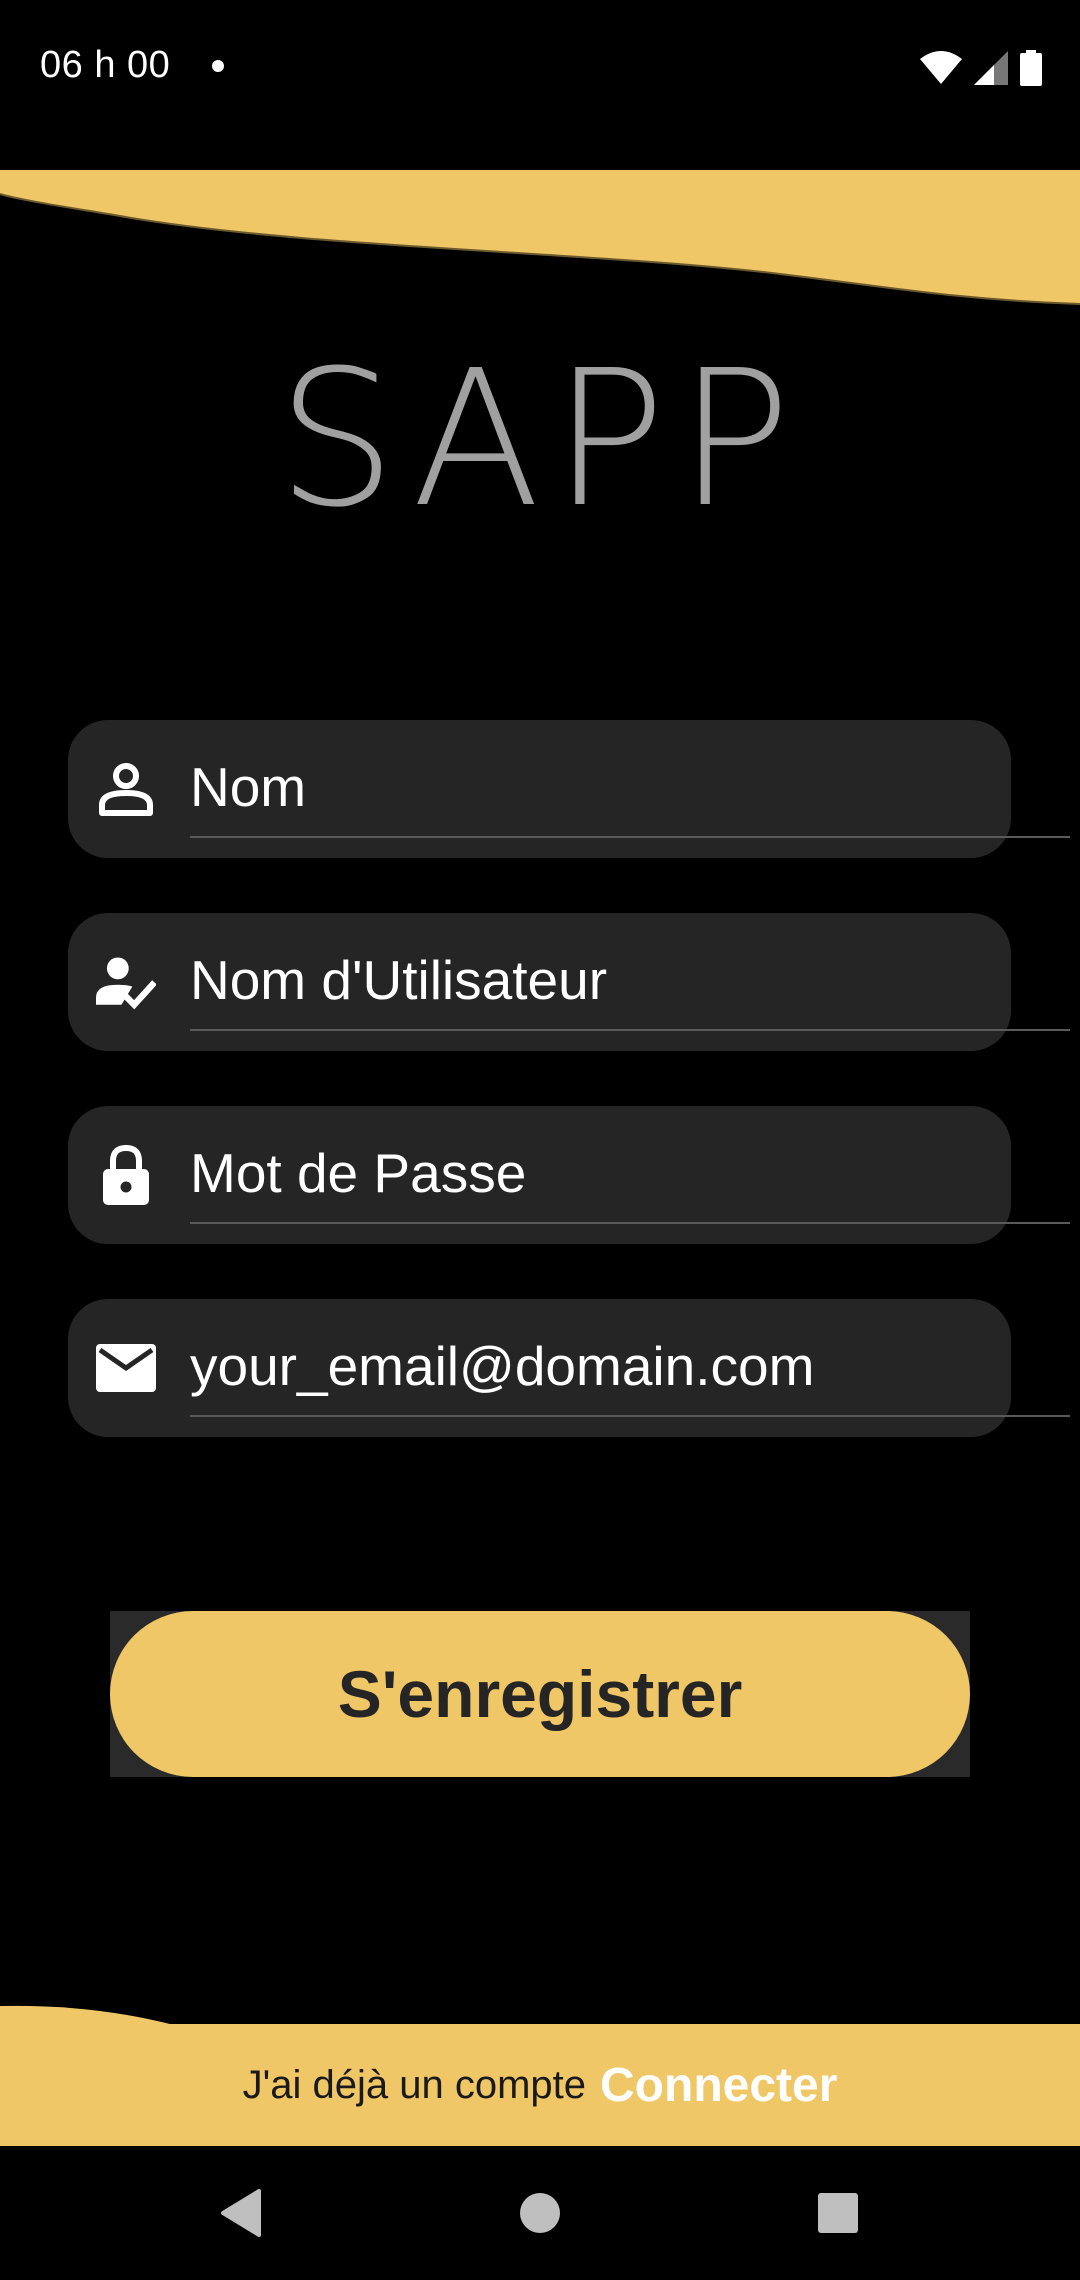 This screenshot has height=2280, width=1080. What do you see at coordinates (414, 2084) in the screenshot?
I see `has-account-text: J'ai déjà un compte` at bounding box center [414, 2084].